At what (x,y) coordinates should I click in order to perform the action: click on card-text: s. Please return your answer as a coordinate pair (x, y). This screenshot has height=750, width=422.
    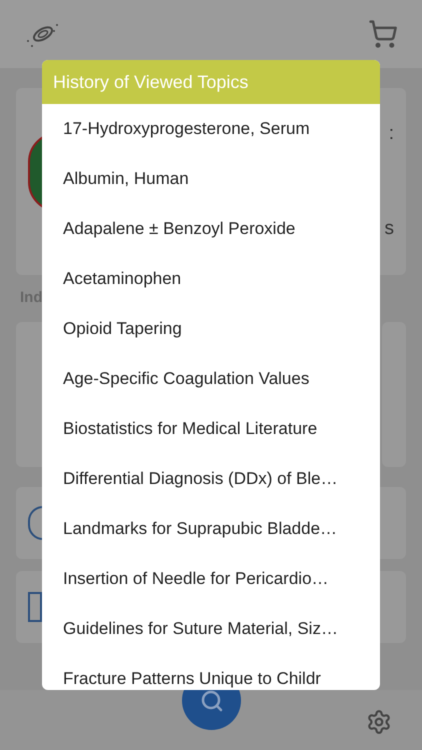
    Looking at the image, I should click on (389, 228).